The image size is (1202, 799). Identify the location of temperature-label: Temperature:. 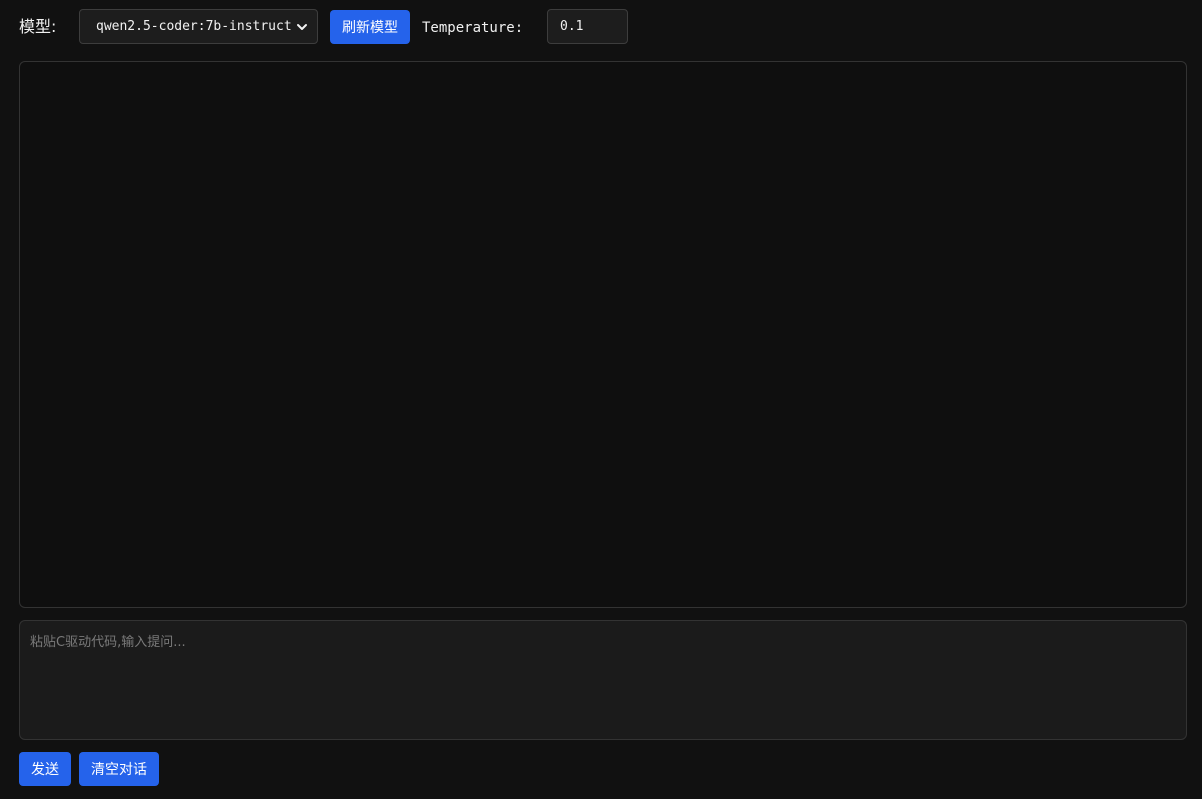
(473, 28).